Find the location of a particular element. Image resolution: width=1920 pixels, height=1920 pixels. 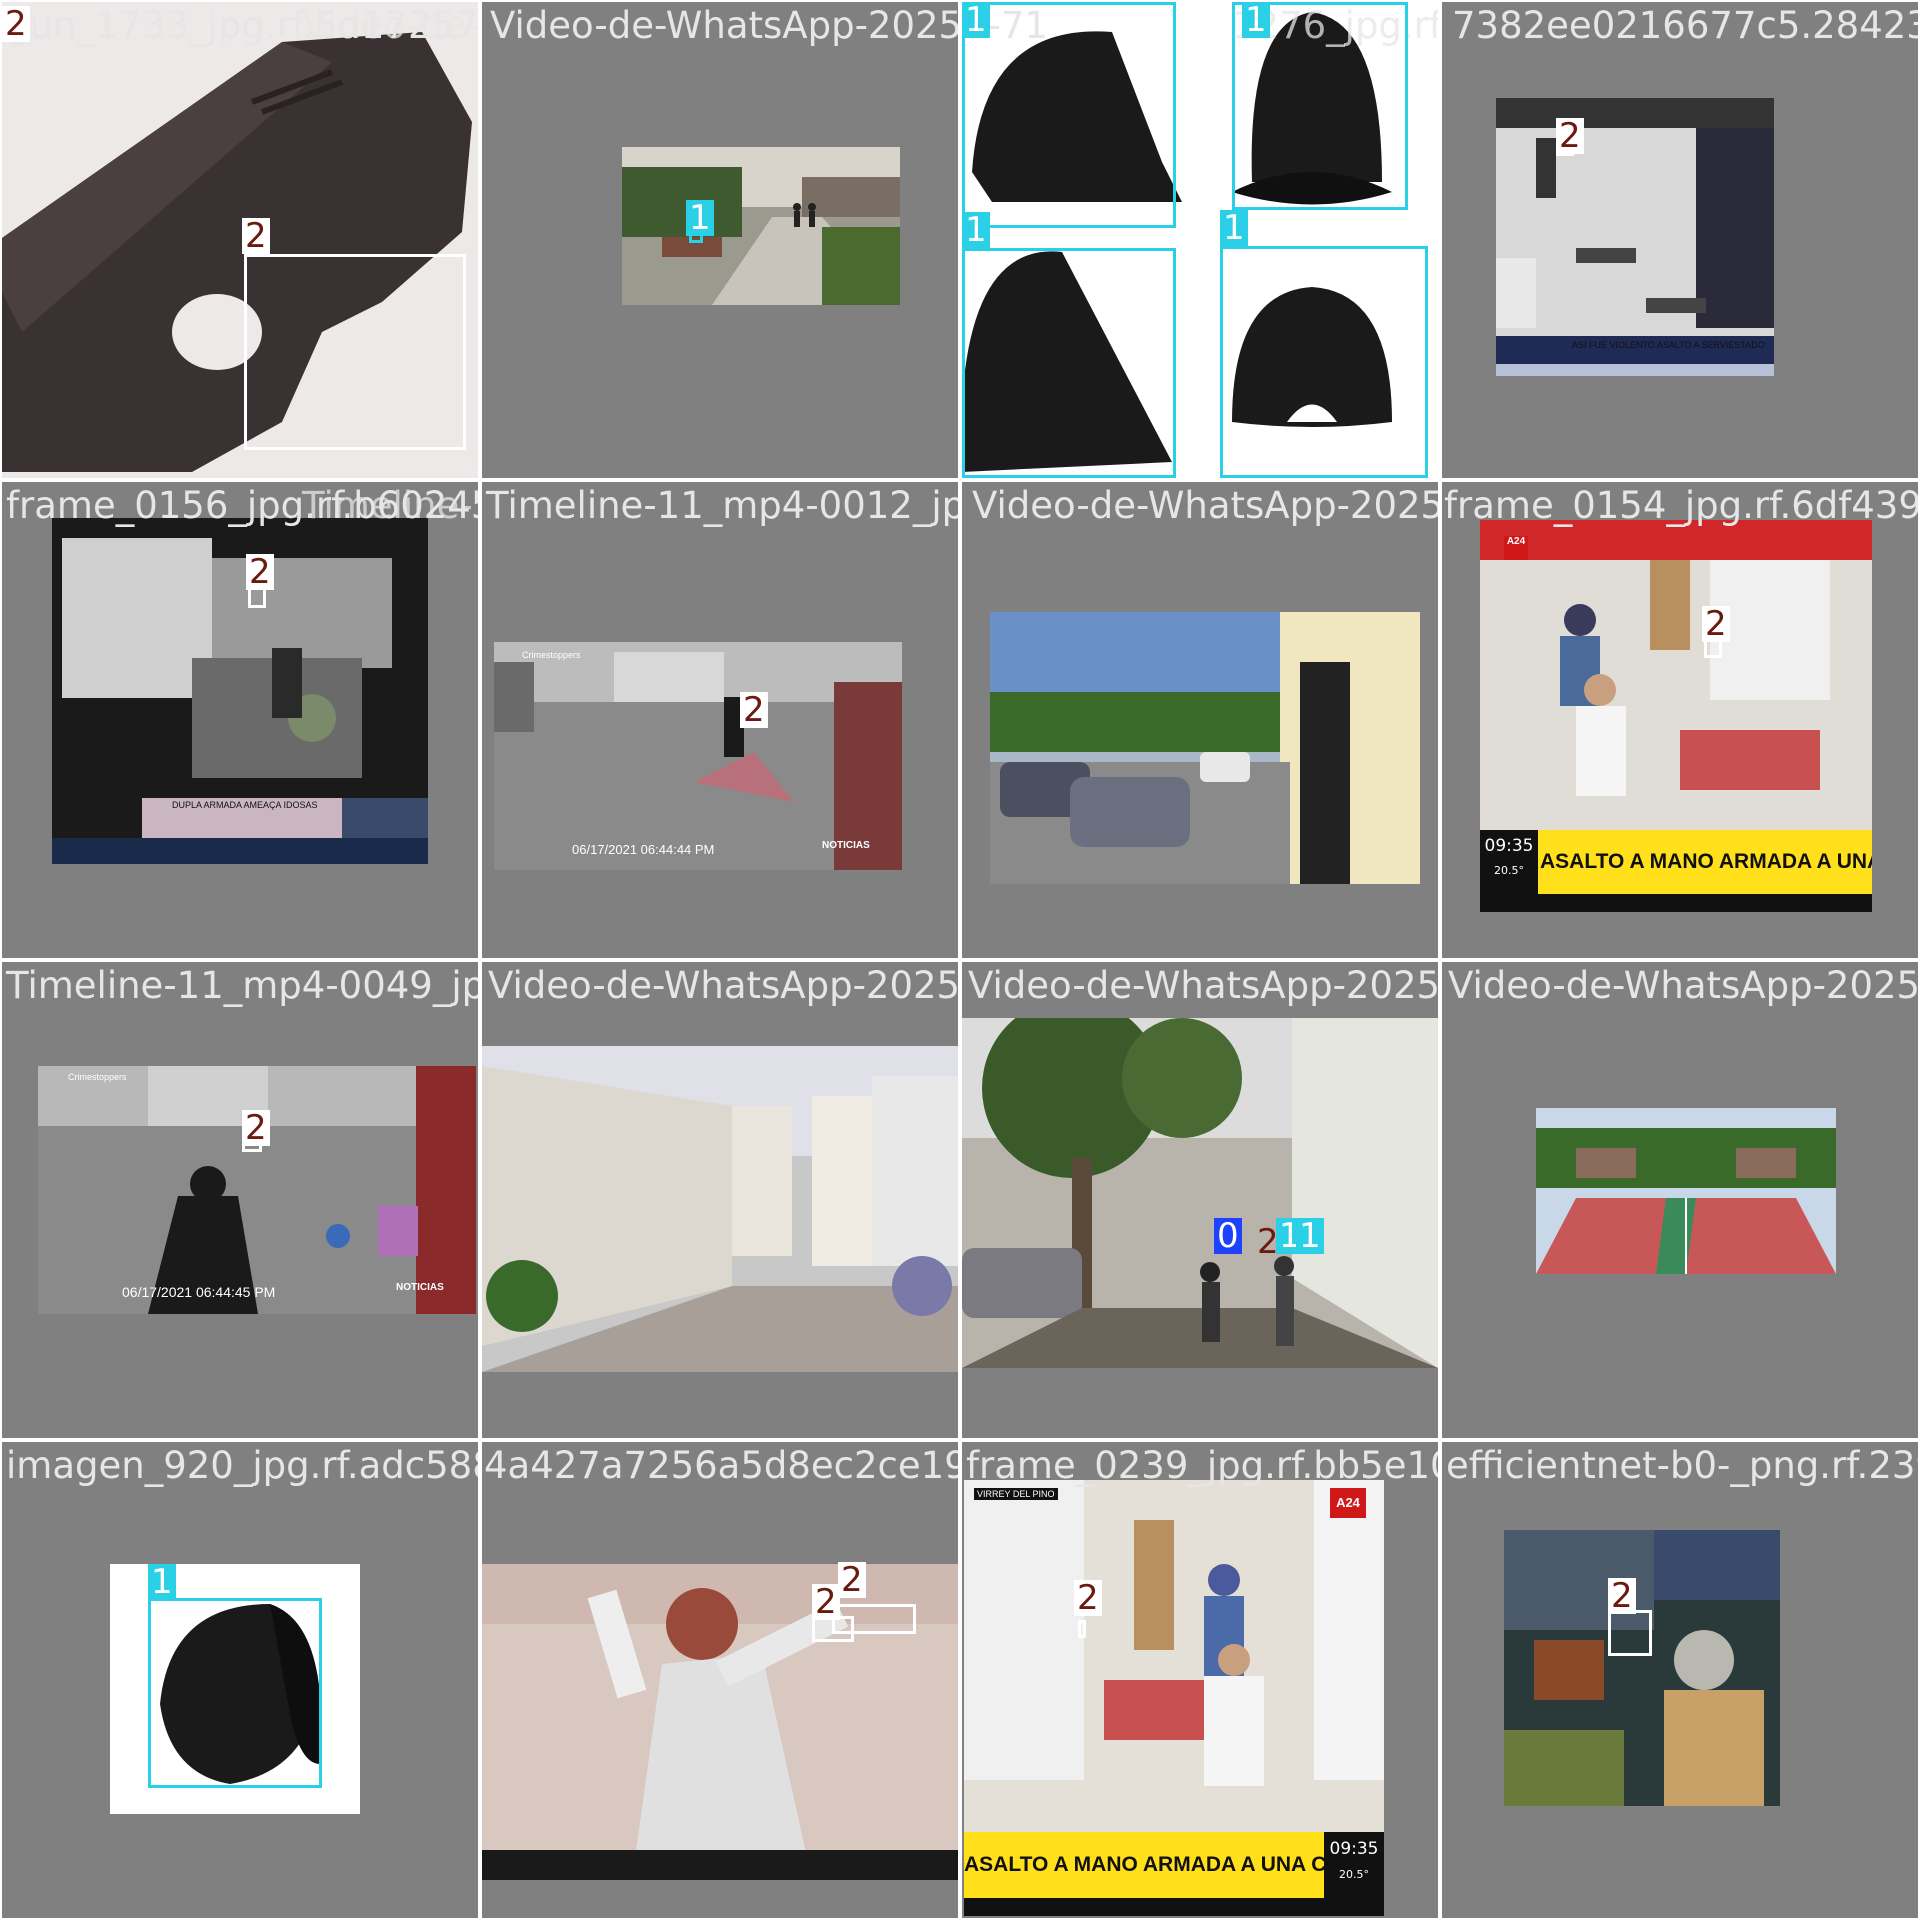

residential-illustration is located at coordinates (720, 1209).